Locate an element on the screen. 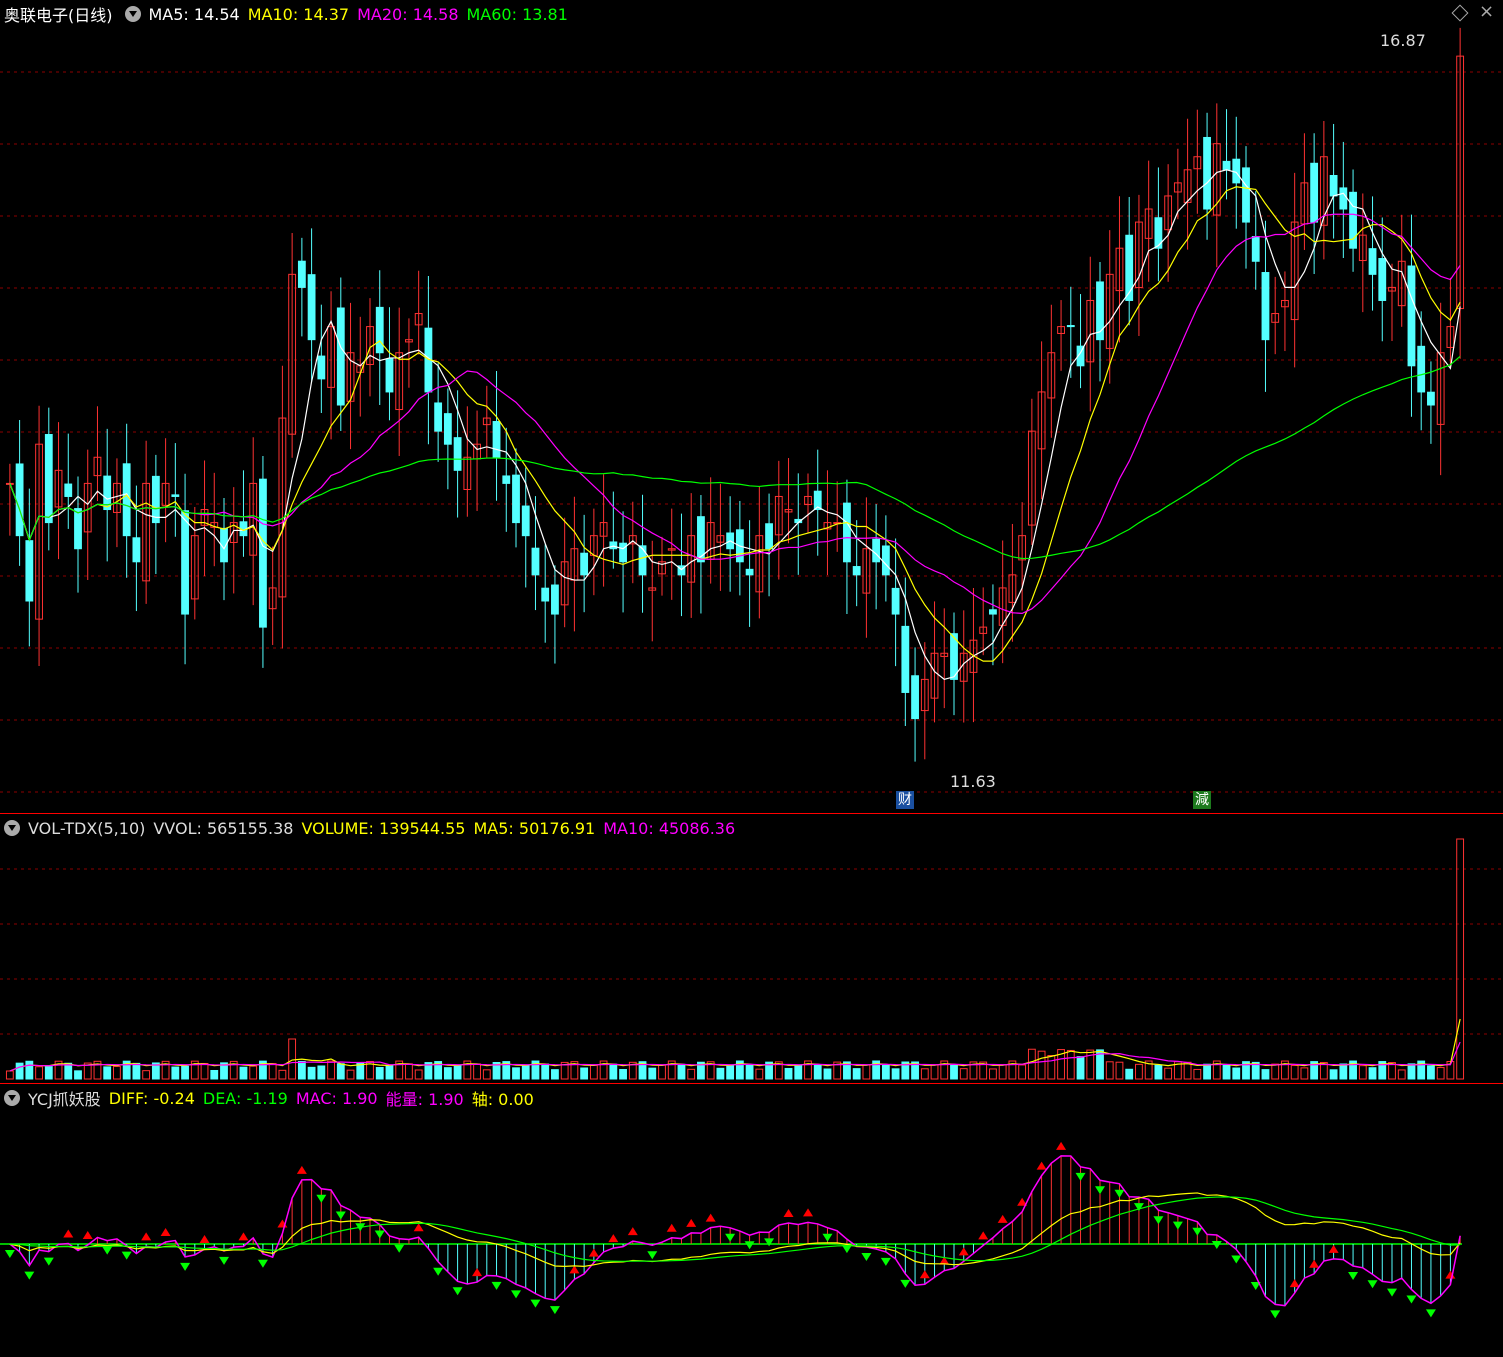 The height and width of the screenshot is (1357, 1503). energy-label: 能量: 1.90 is located at coordinates (424, 1099).